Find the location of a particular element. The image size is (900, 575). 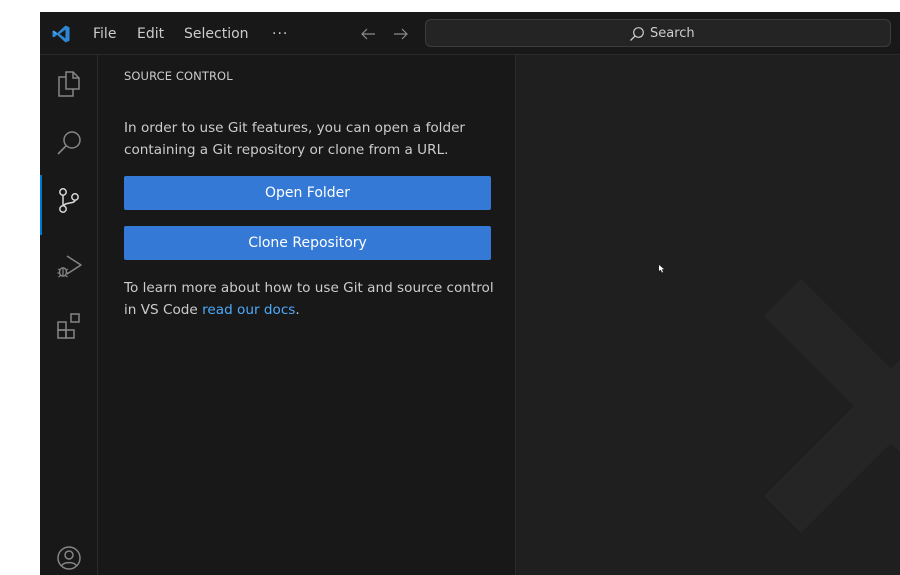

source-control-icon is located at coordinates (69, 200).